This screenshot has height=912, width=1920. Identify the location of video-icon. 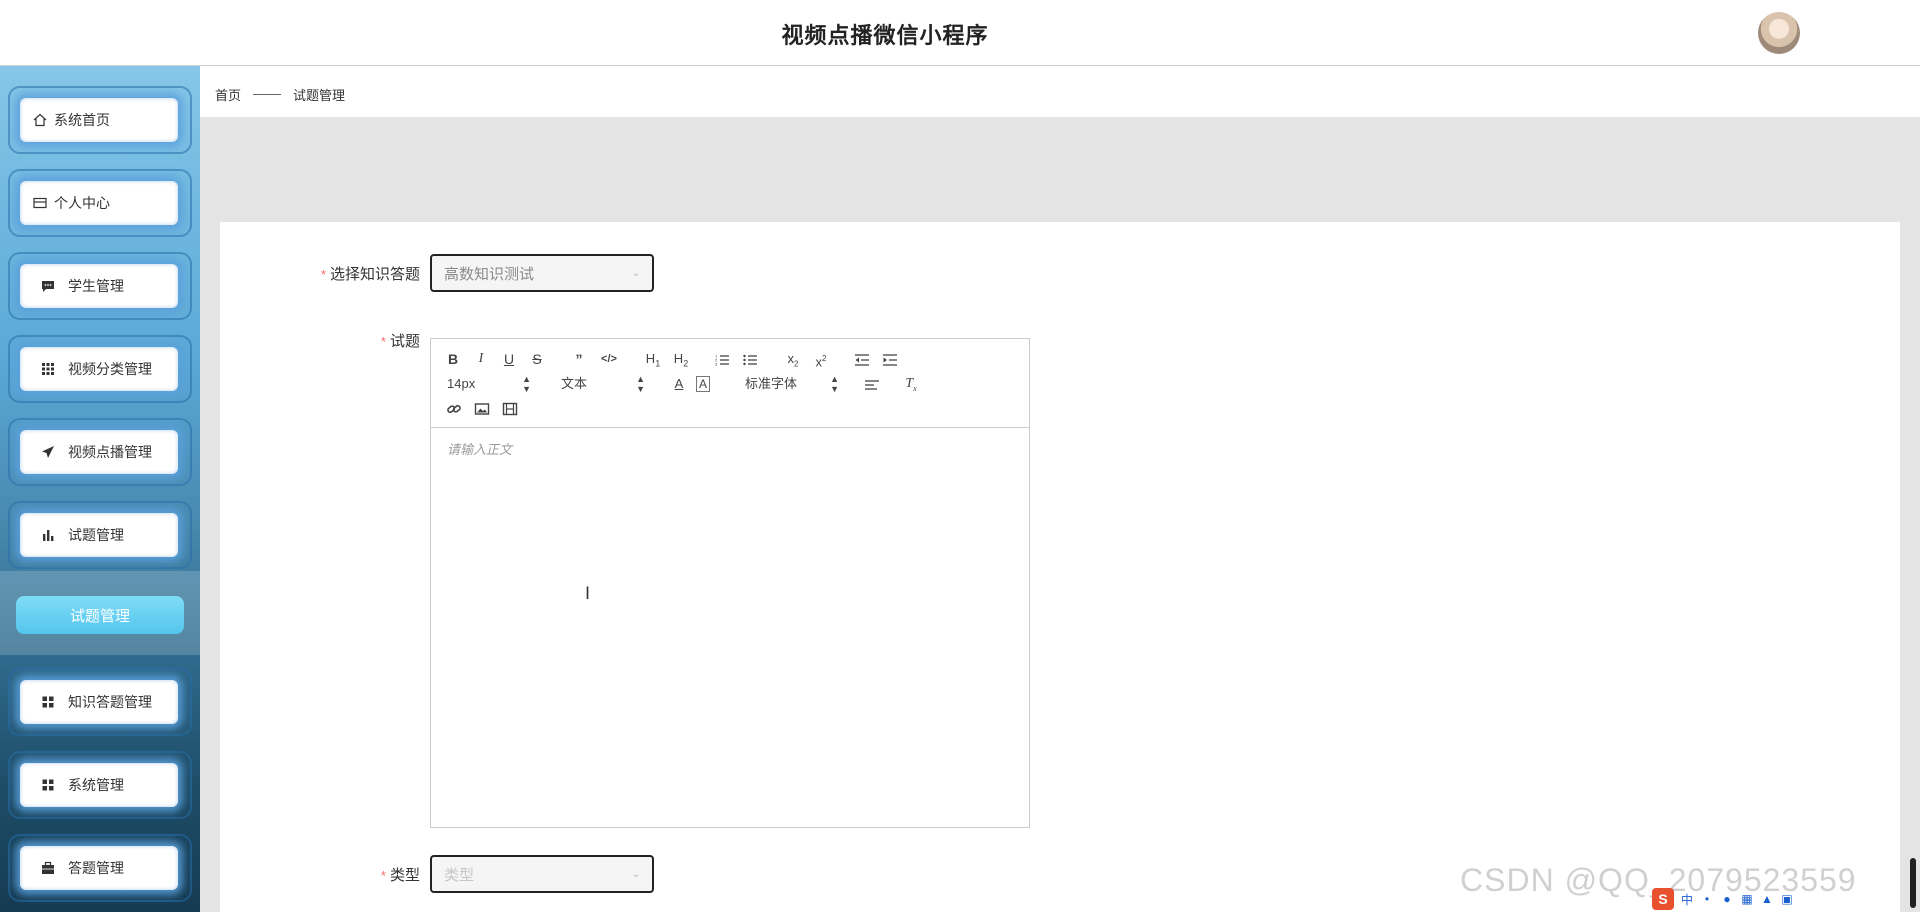
(510, 408).